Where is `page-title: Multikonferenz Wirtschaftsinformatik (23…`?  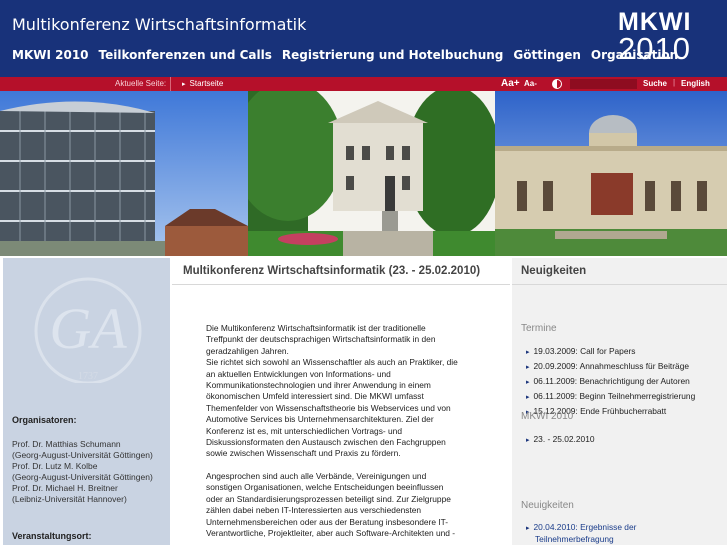
page-title: Multikonferenz Wirtschaftsinformatik (23… is located at coordinates (332, 271).